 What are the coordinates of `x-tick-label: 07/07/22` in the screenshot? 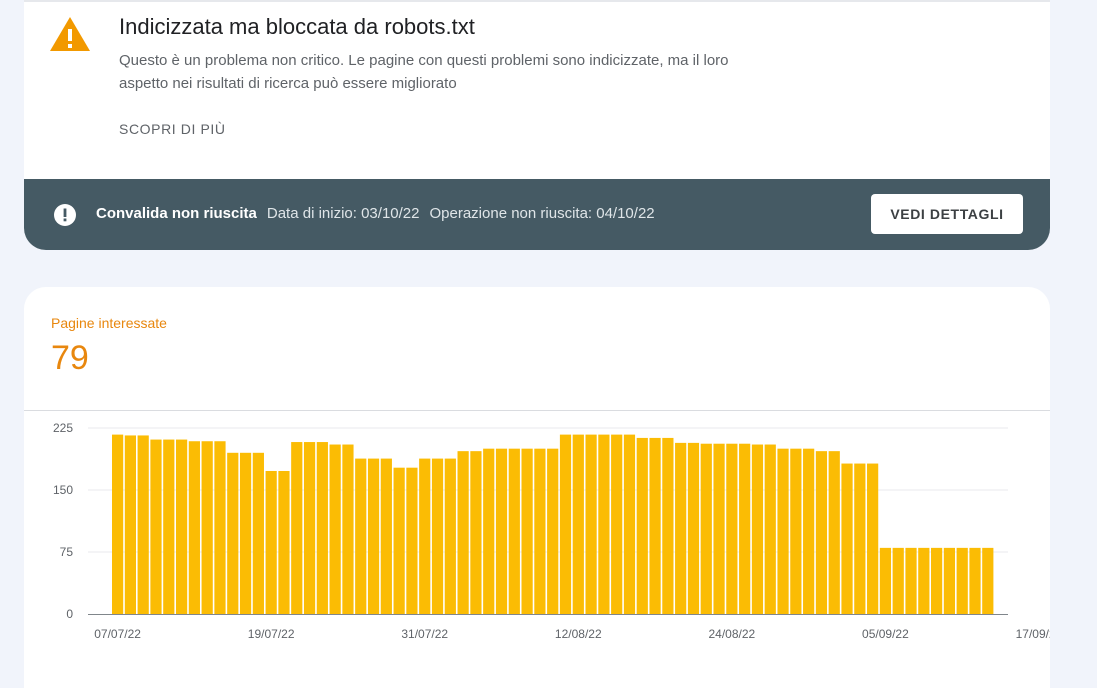 It's located at (117, 634).